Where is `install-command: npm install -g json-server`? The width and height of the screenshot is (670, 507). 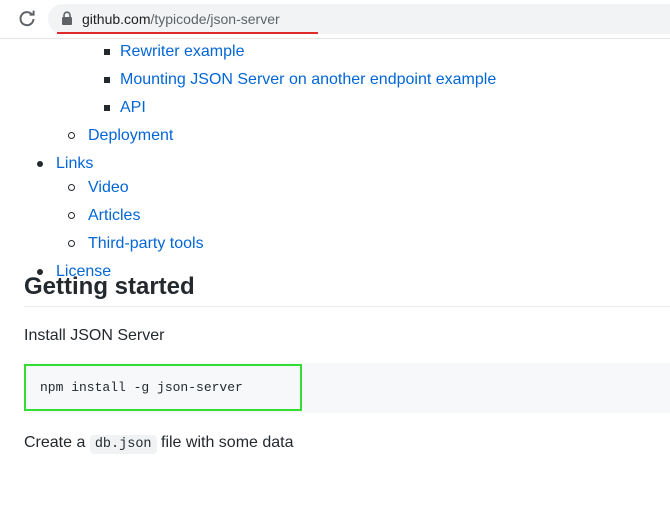
install-command: npm install -g json-server is located at coordinates (141, 387).